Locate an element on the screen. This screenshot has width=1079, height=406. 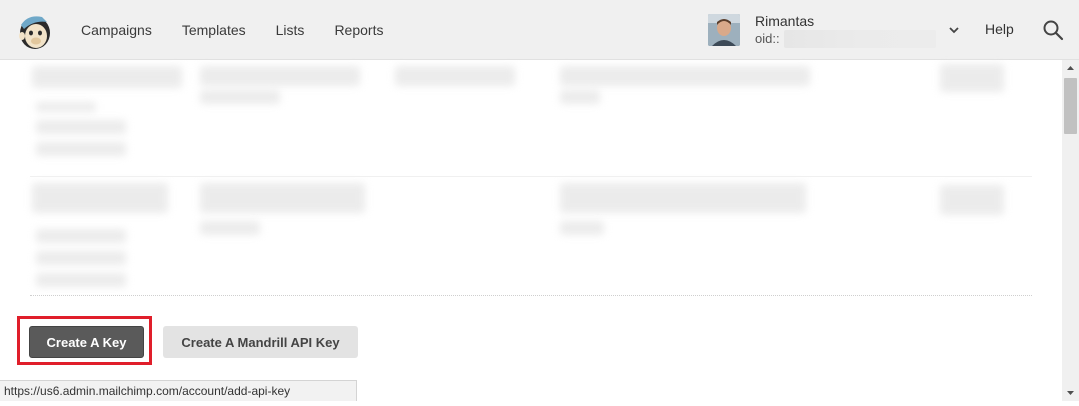
account-id: oid:: is located at coordinates (846, 38).